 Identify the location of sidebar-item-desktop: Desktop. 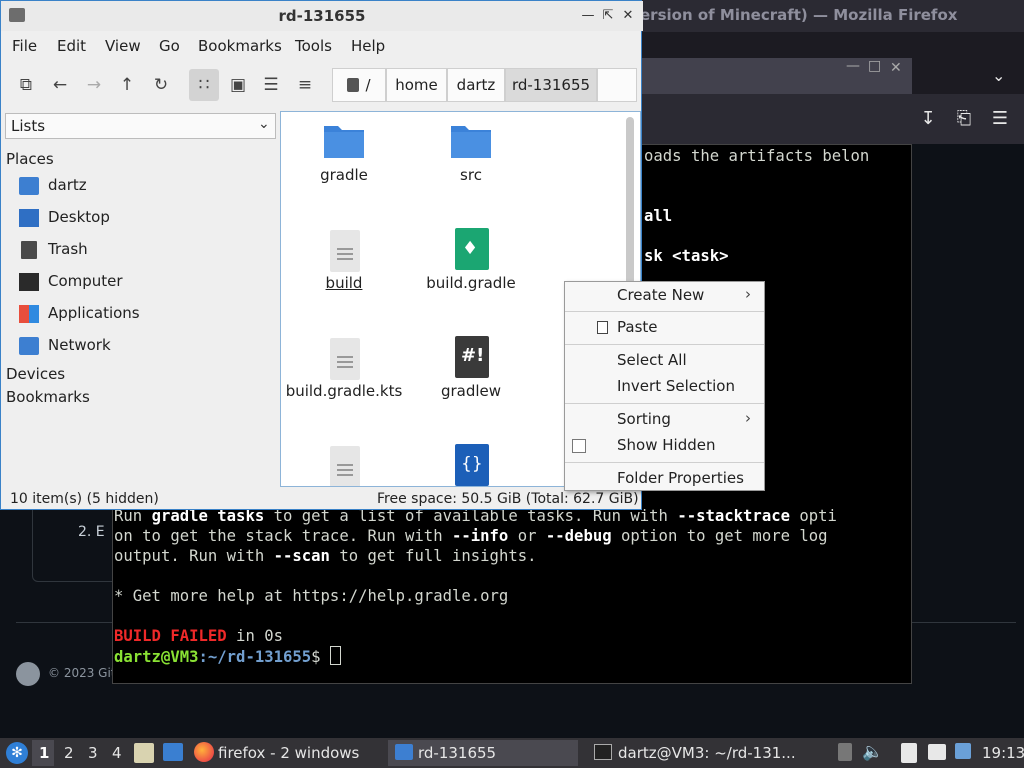
(144, 219).